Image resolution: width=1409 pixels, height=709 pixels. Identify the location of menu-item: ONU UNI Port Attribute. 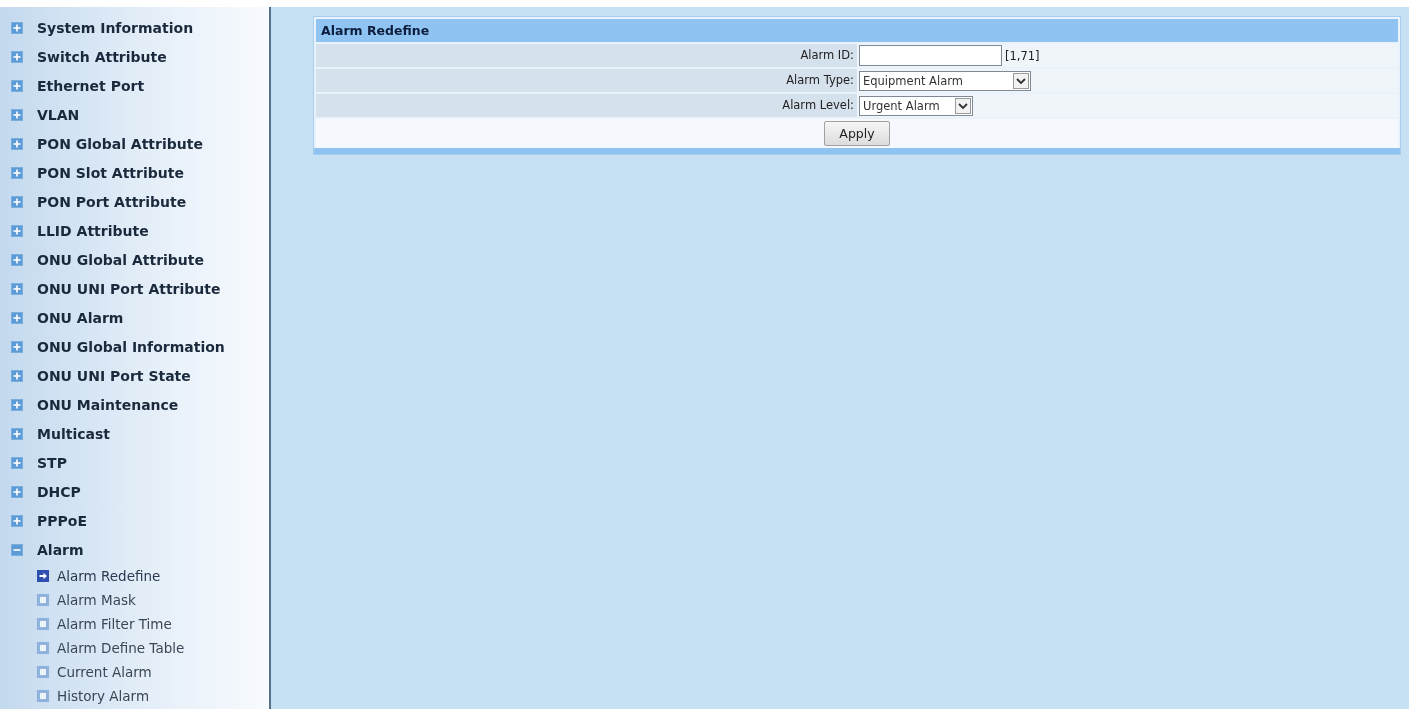
(129, 288).